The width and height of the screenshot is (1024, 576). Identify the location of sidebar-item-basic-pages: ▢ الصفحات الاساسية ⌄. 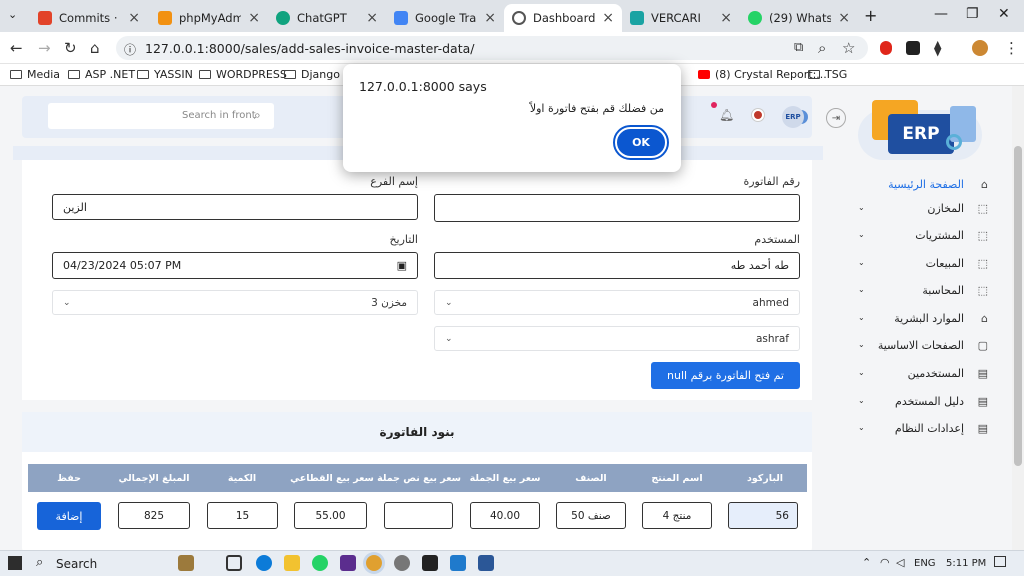
(928, 347).